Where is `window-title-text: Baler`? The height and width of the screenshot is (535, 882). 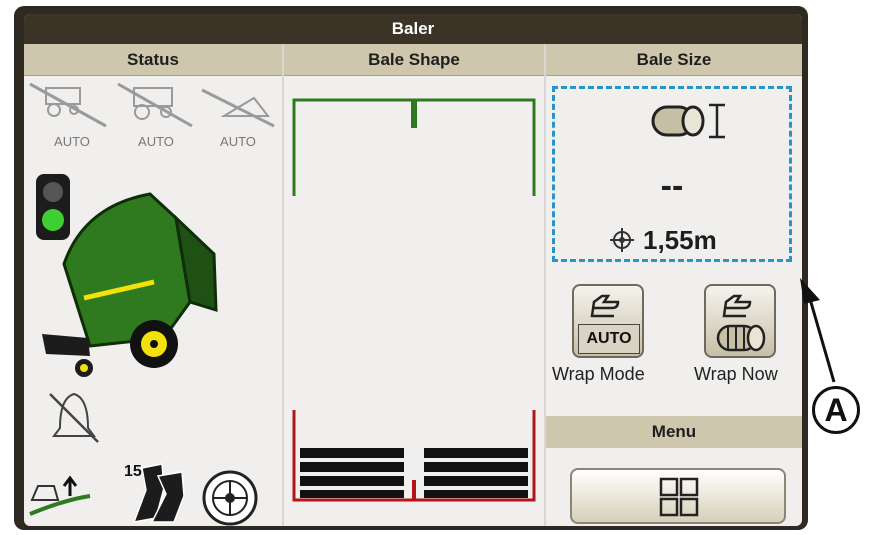 window-title-text: Baler is located at coordinates (413, 28).